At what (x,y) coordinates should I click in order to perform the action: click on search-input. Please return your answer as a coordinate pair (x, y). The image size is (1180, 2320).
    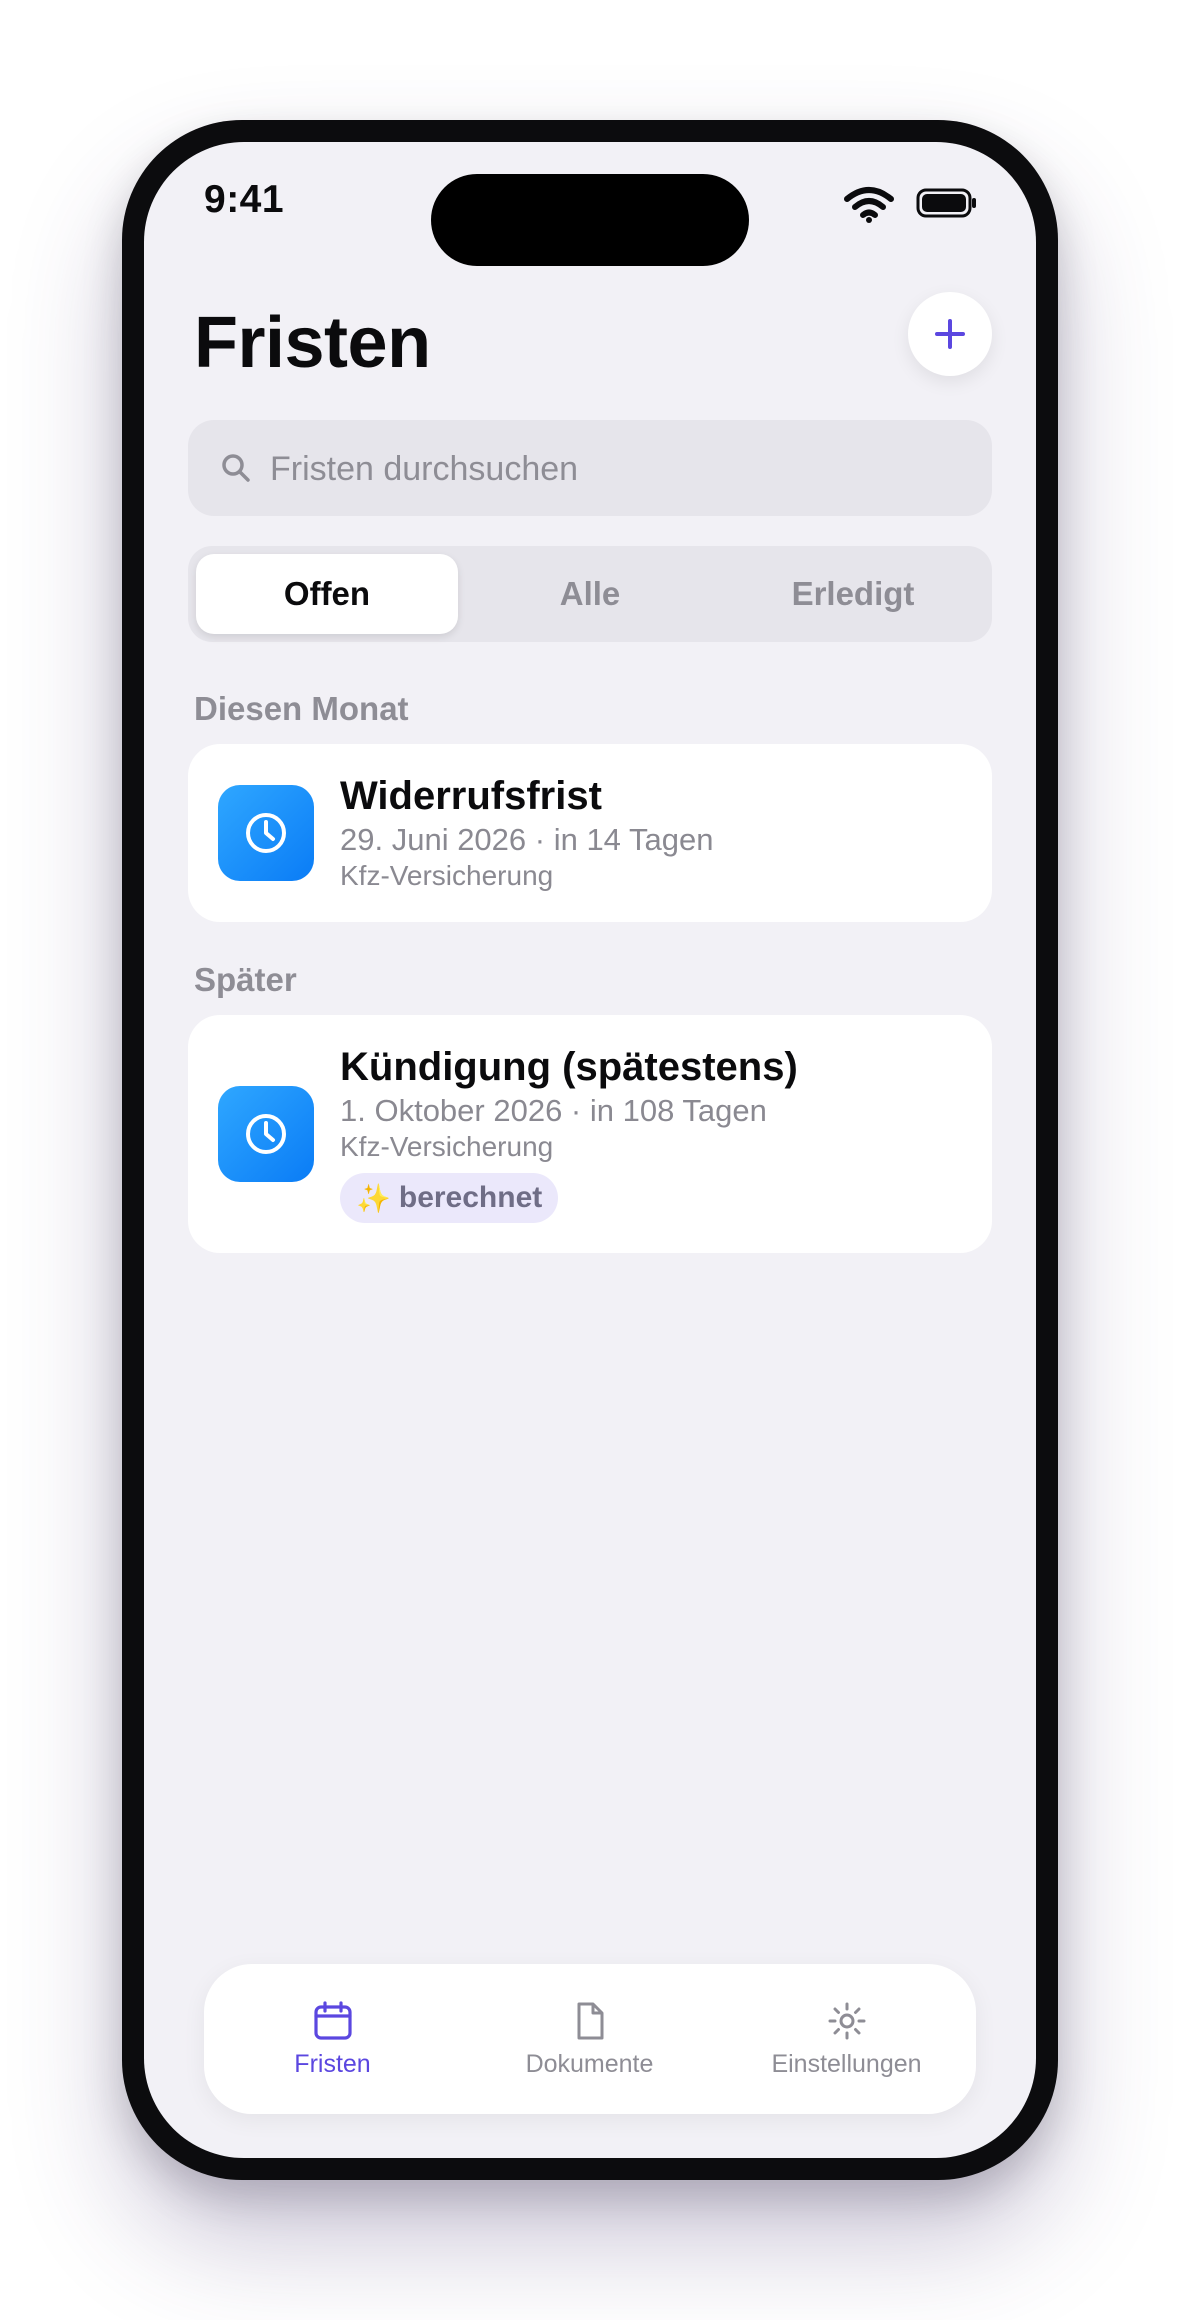
    Looking at the image, I should click on (620, 469).